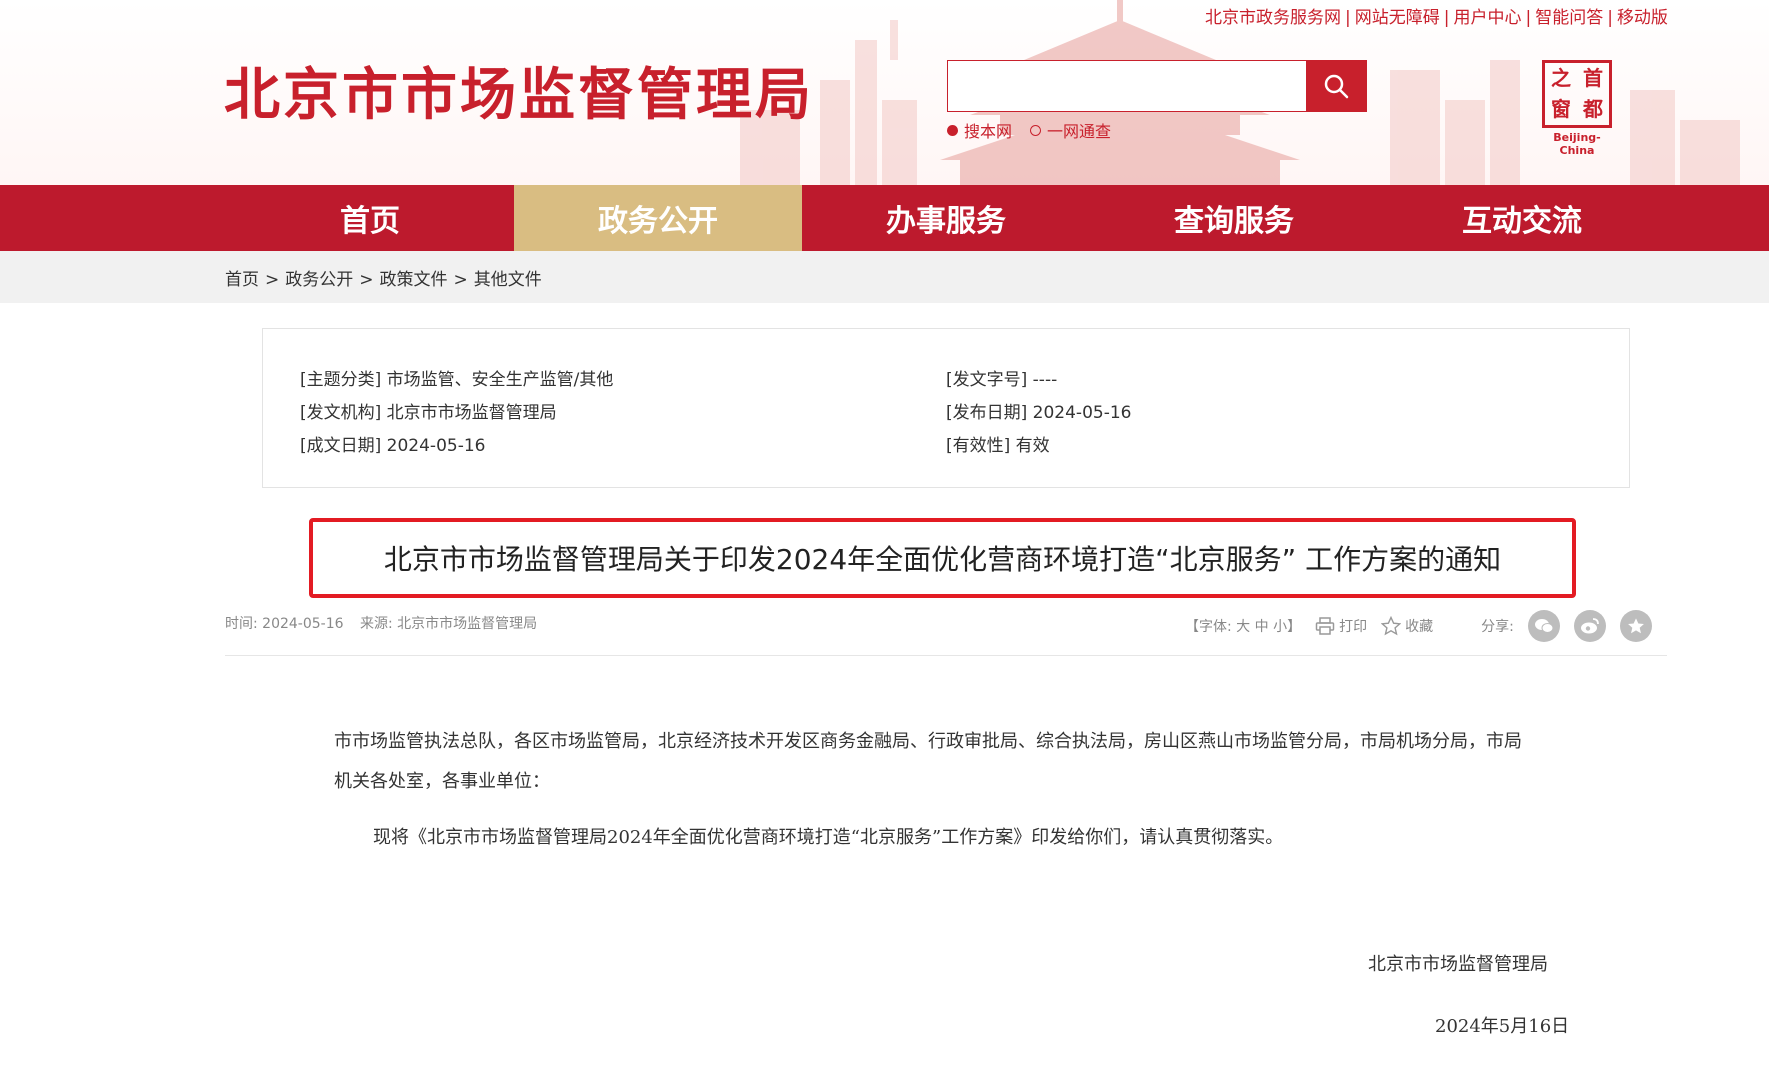  Describe the element at coordinates (1497, 627) in the screenshot. I see `share-label: 分享:` at that location.